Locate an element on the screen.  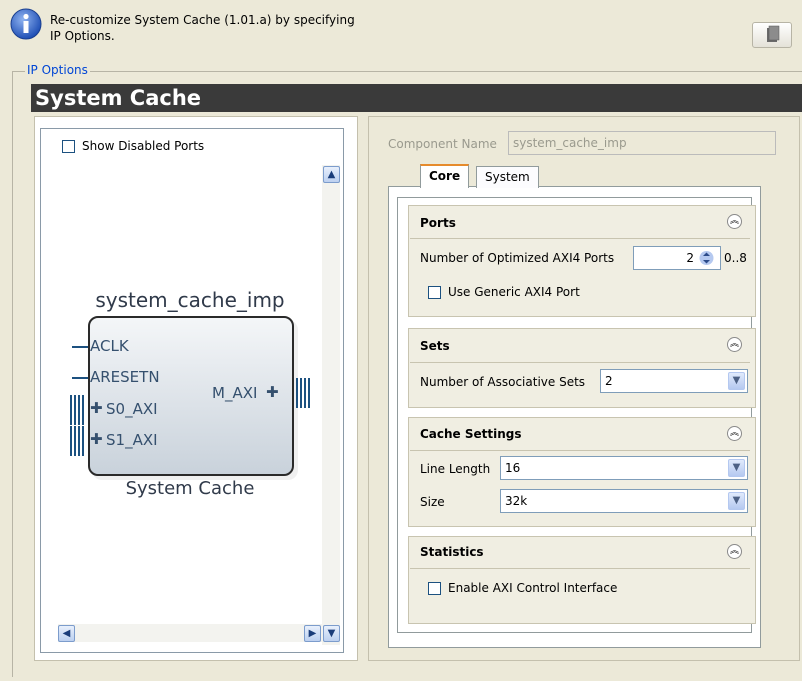
info-icon is located at coordinates (26, 24).